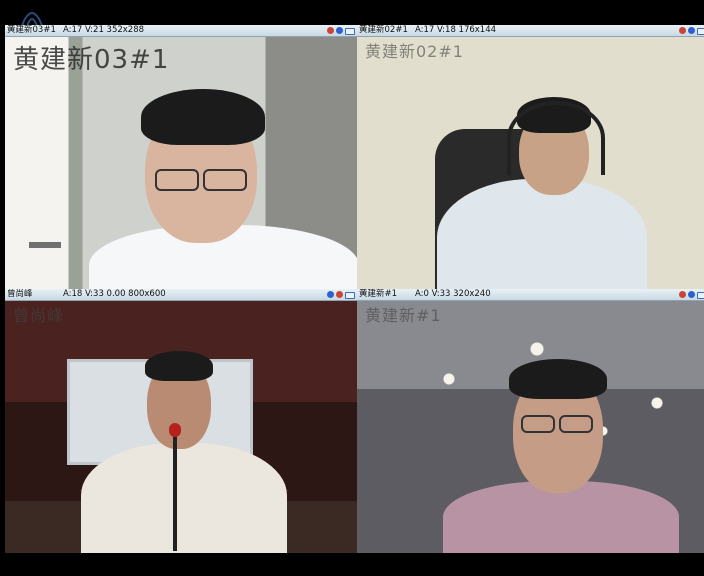 This screenshot has width=704, height=576. Describe the element at coordinates (378, 294) in the screenshot. I see `participant-name: 黄建新#1` at that location.